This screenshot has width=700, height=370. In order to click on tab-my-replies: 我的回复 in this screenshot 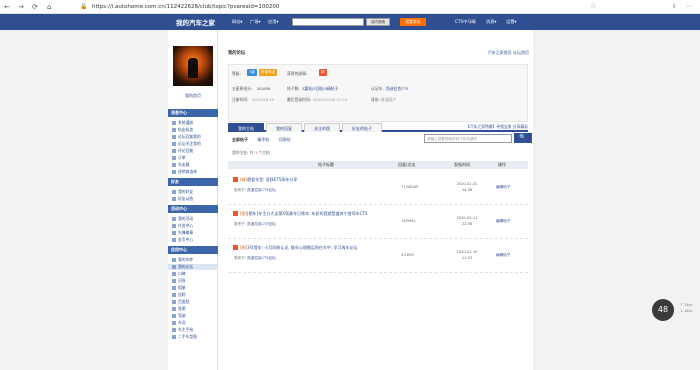, I will do `click(284, 127)`.